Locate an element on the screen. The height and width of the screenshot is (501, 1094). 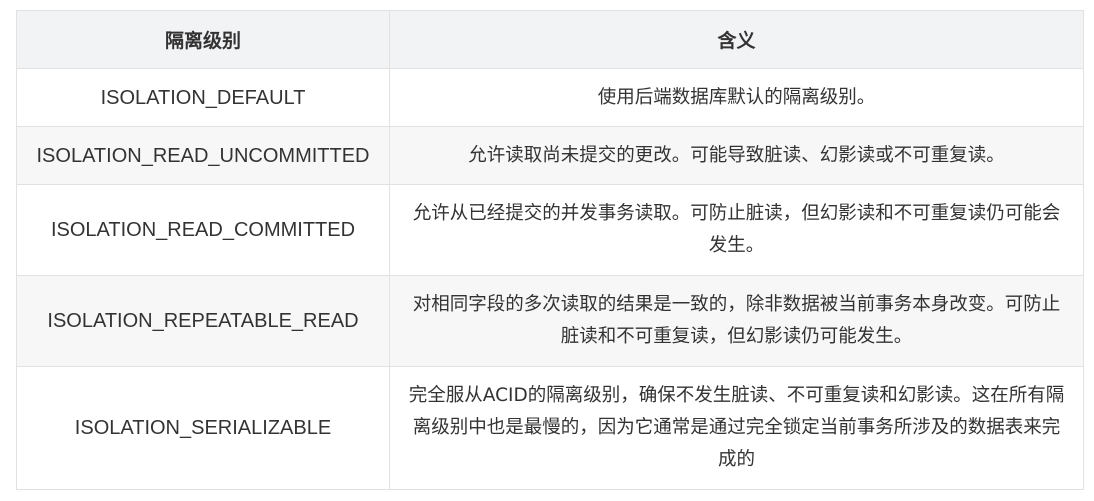
row-meaning: 允许读取尚未提交的更改。可能导致脏读、幻影读或不可重复读。 is located at coordinates (736, 155).